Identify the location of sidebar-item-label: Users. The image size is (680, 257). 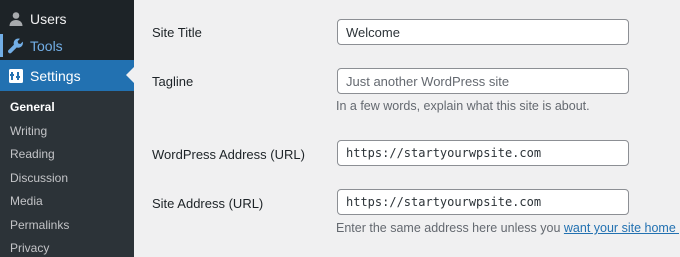
(48, 18).